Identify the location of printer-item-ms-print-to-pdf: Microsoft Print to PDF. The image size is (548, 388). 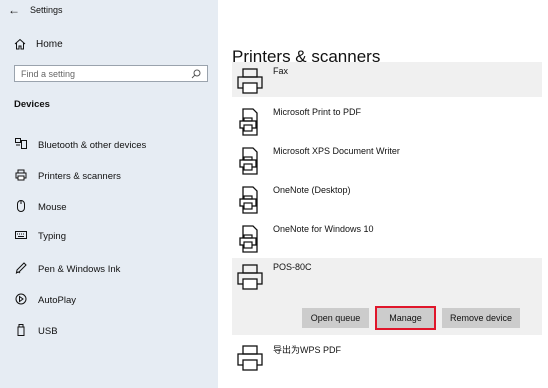
(387, 121).